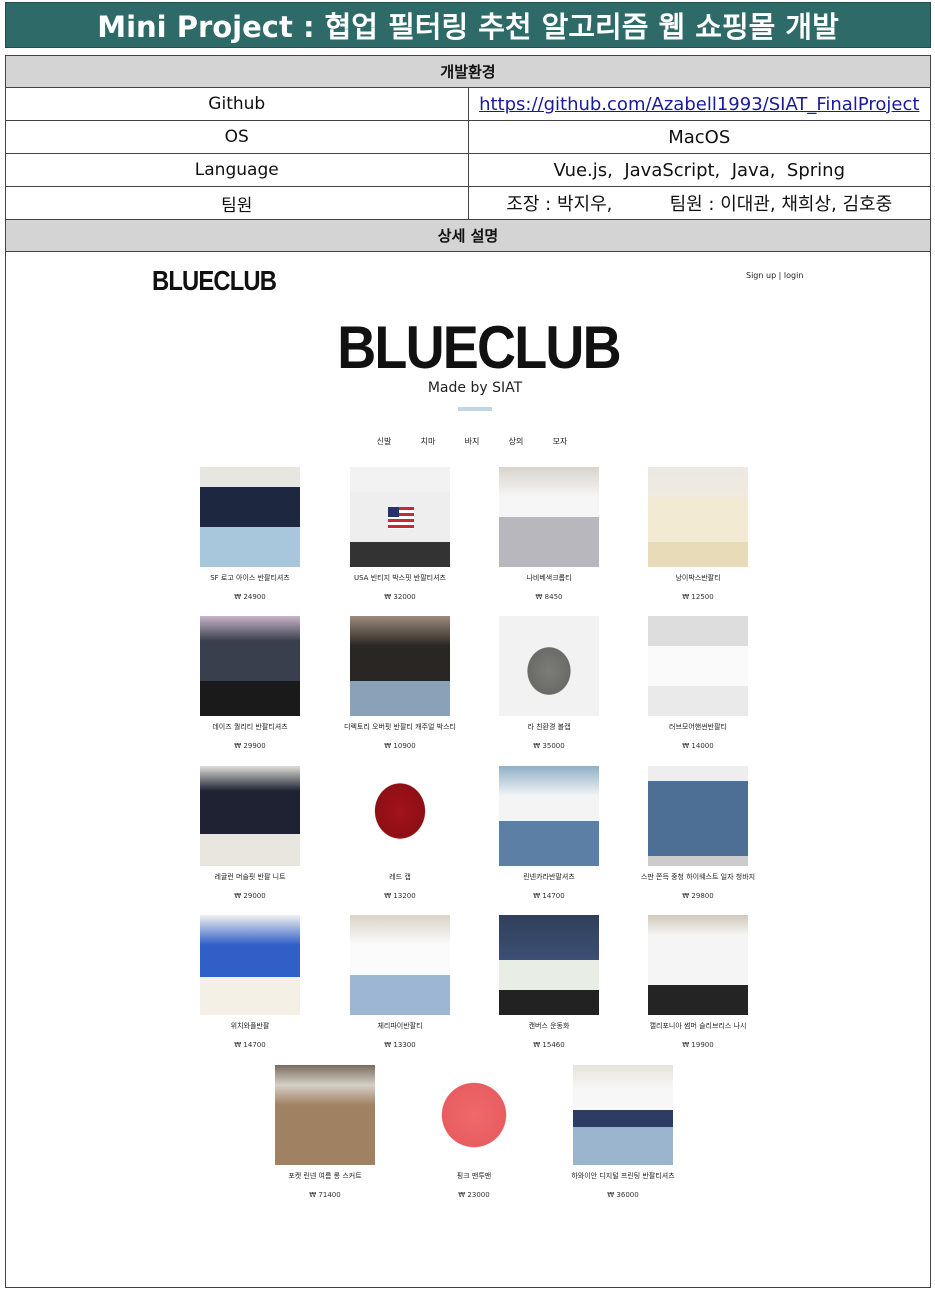 The width and height of the screenshot is (935, 1293). Describe the element at coordinates (698, 727) in the screenshot. I see `product-name: 러브모어핸썬반팔티` at that location.